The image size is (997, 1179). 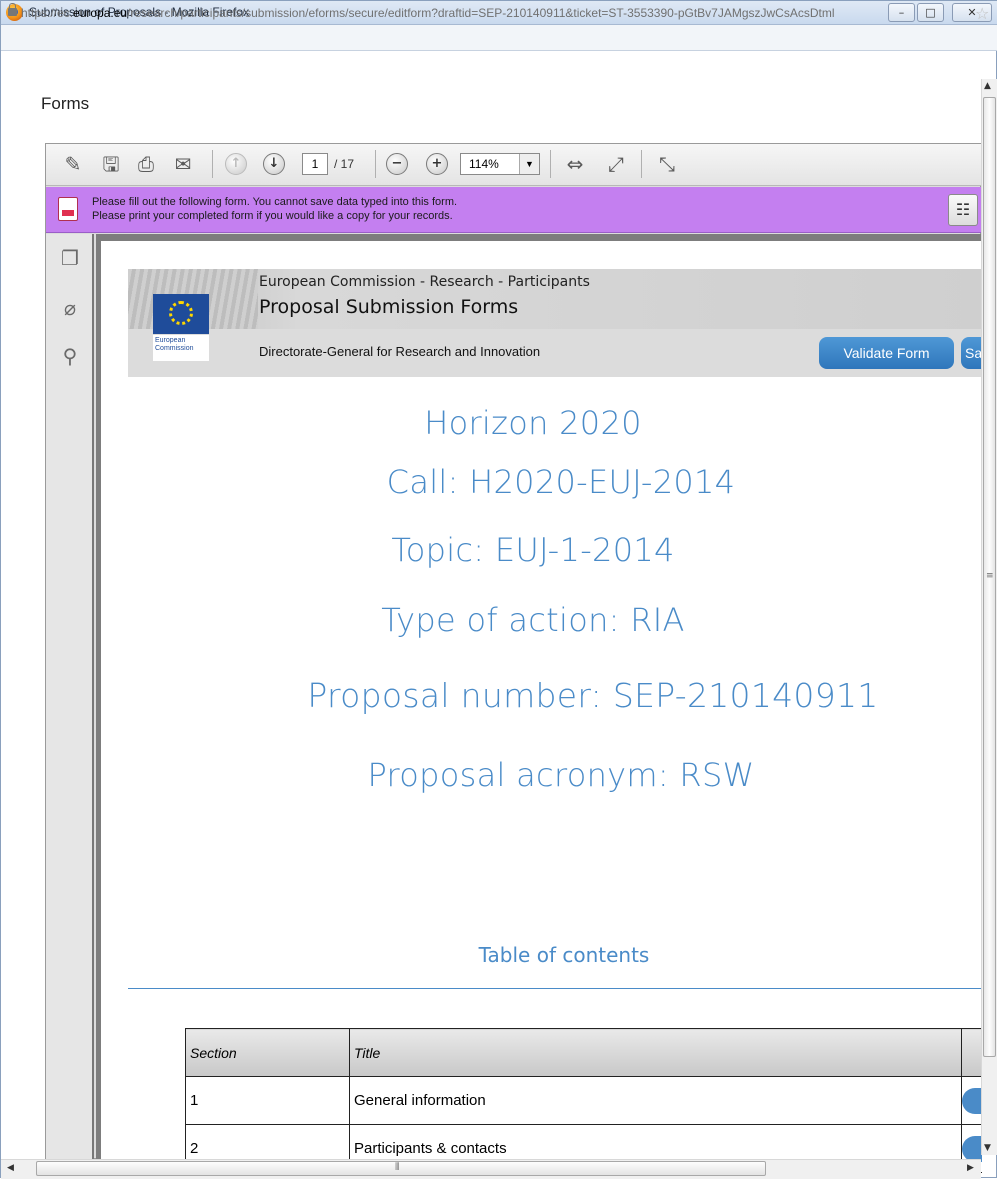 What do you see at coordinates (65, 103) in the screenshot?
I see `page-title: Forms` at bounding box center [65, 103].